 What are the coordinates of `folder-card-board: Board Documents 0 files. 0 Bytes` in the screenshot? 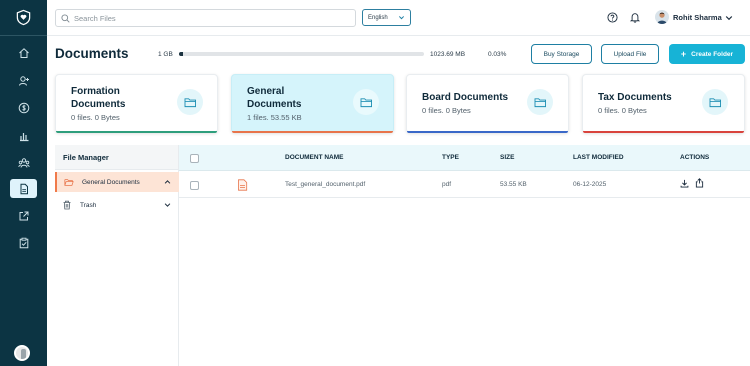 It's located at (487, 103).